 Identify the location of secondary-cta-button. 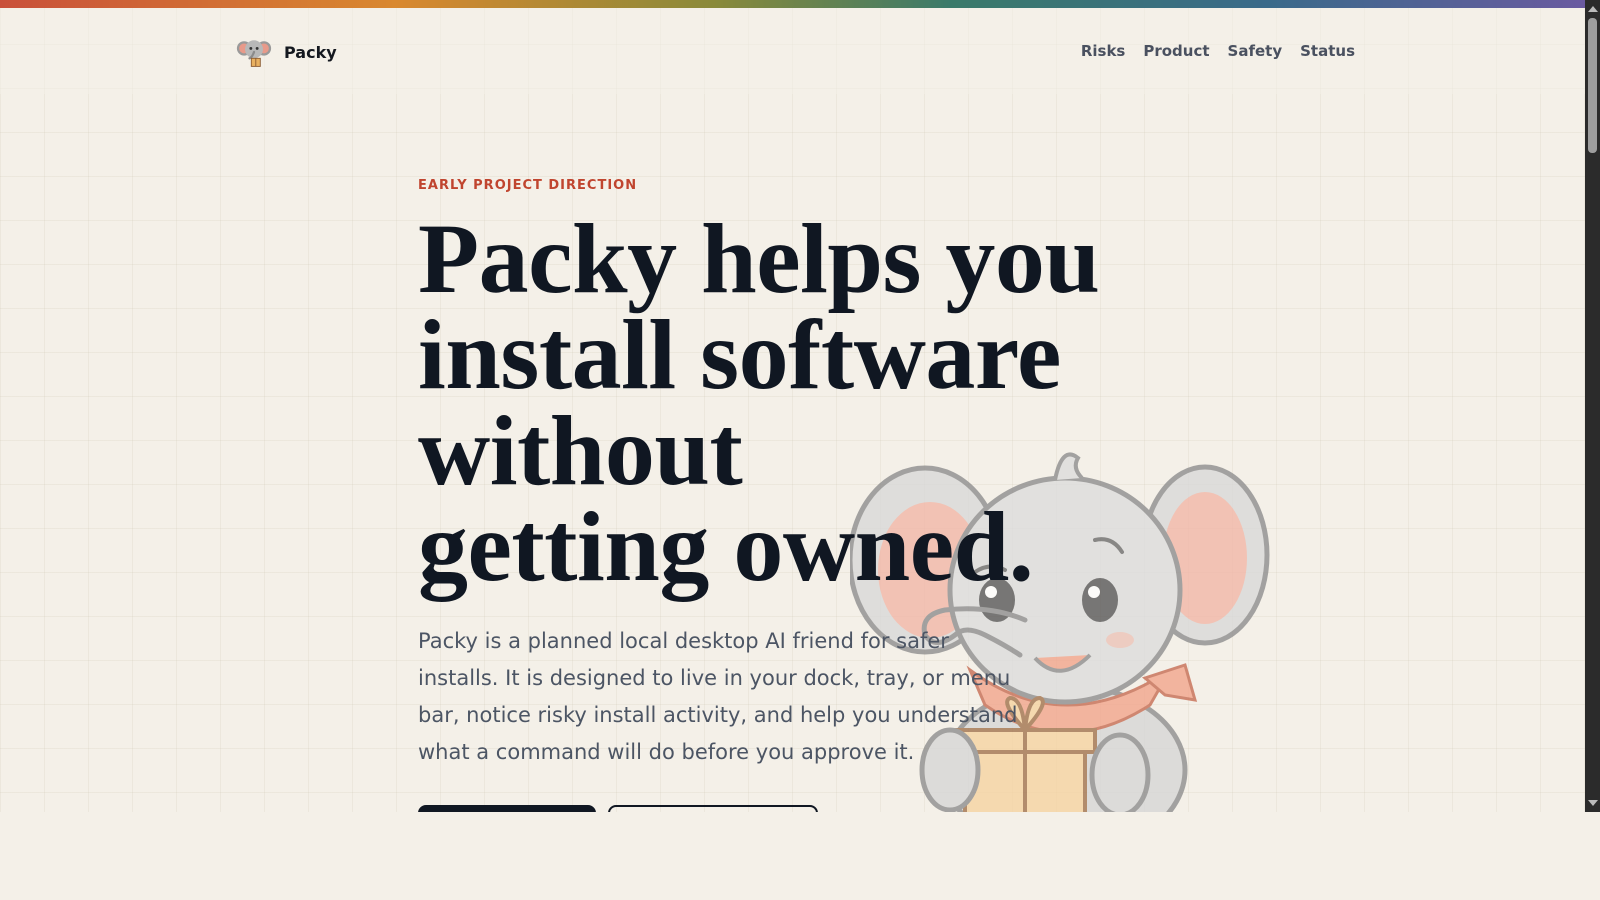
(713, 808).